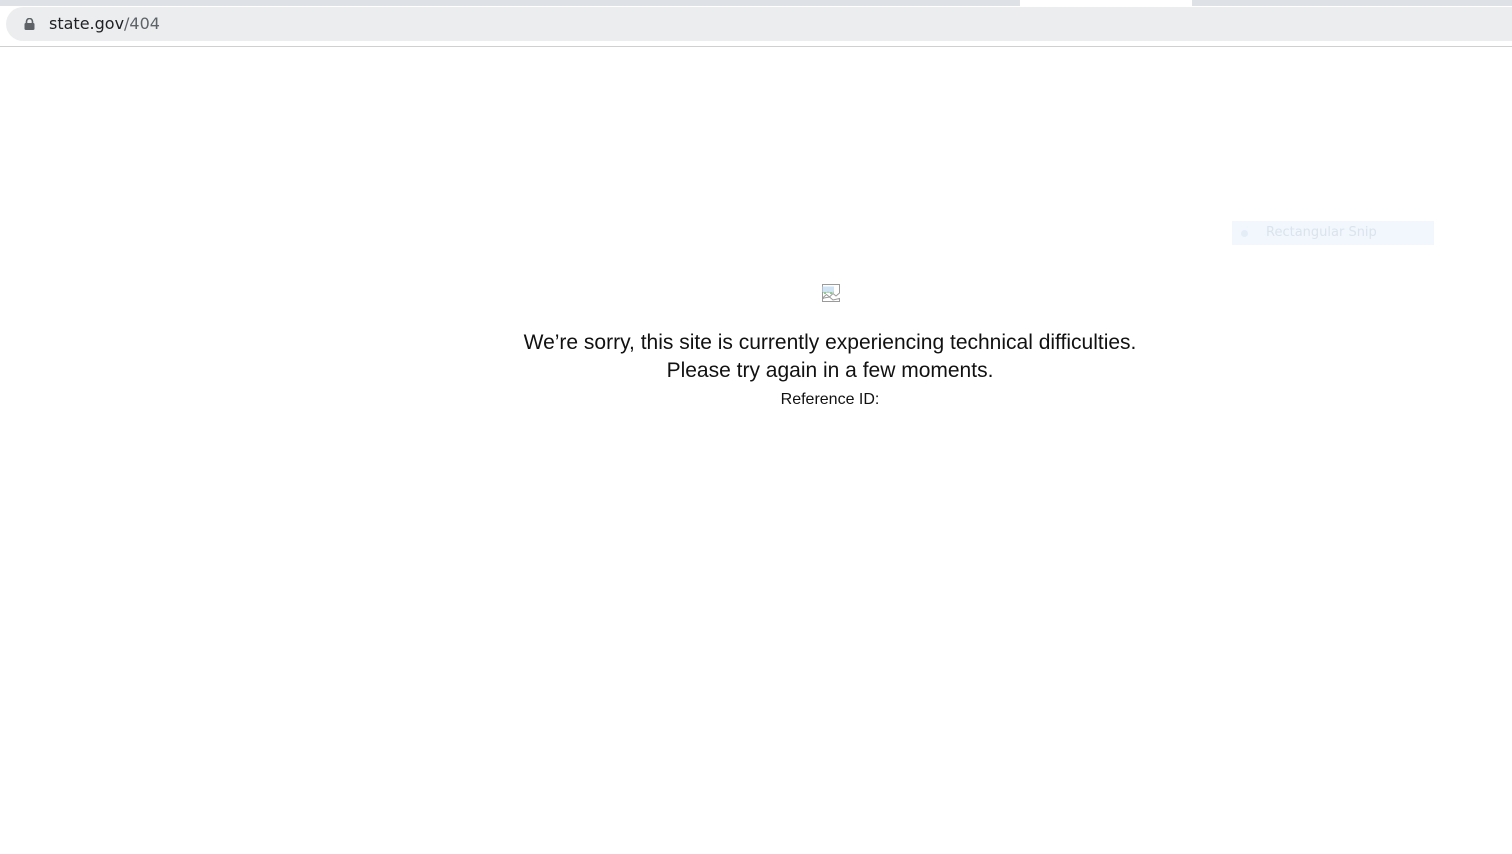  What do you see at coordinates (29, 24) in the screenshot?
I see `lock-icon` at bounding box center [29, 24].